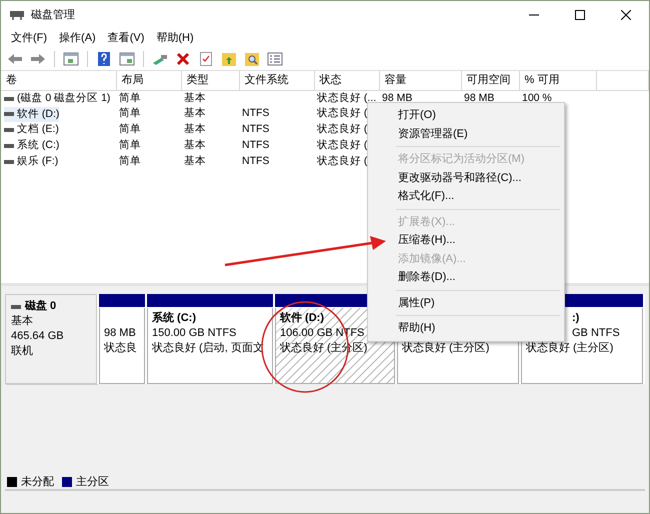 The width and height of the screenshot is (650, 514). Describe the element at coordinates (346, 80) in the screenshot. I see `column-header: 状态` at that location.